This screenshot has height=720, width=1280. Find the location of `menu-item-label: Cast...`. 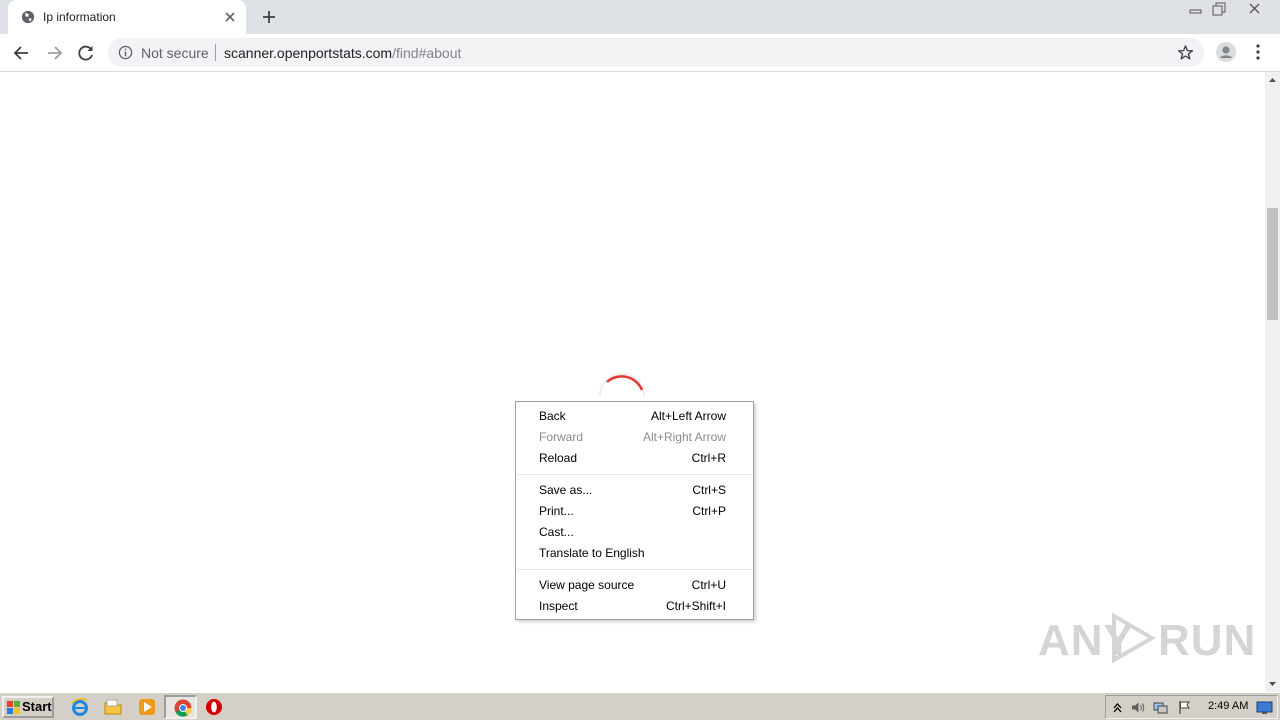

menu-item-label: Cast... is located at coordinates (556, 532).